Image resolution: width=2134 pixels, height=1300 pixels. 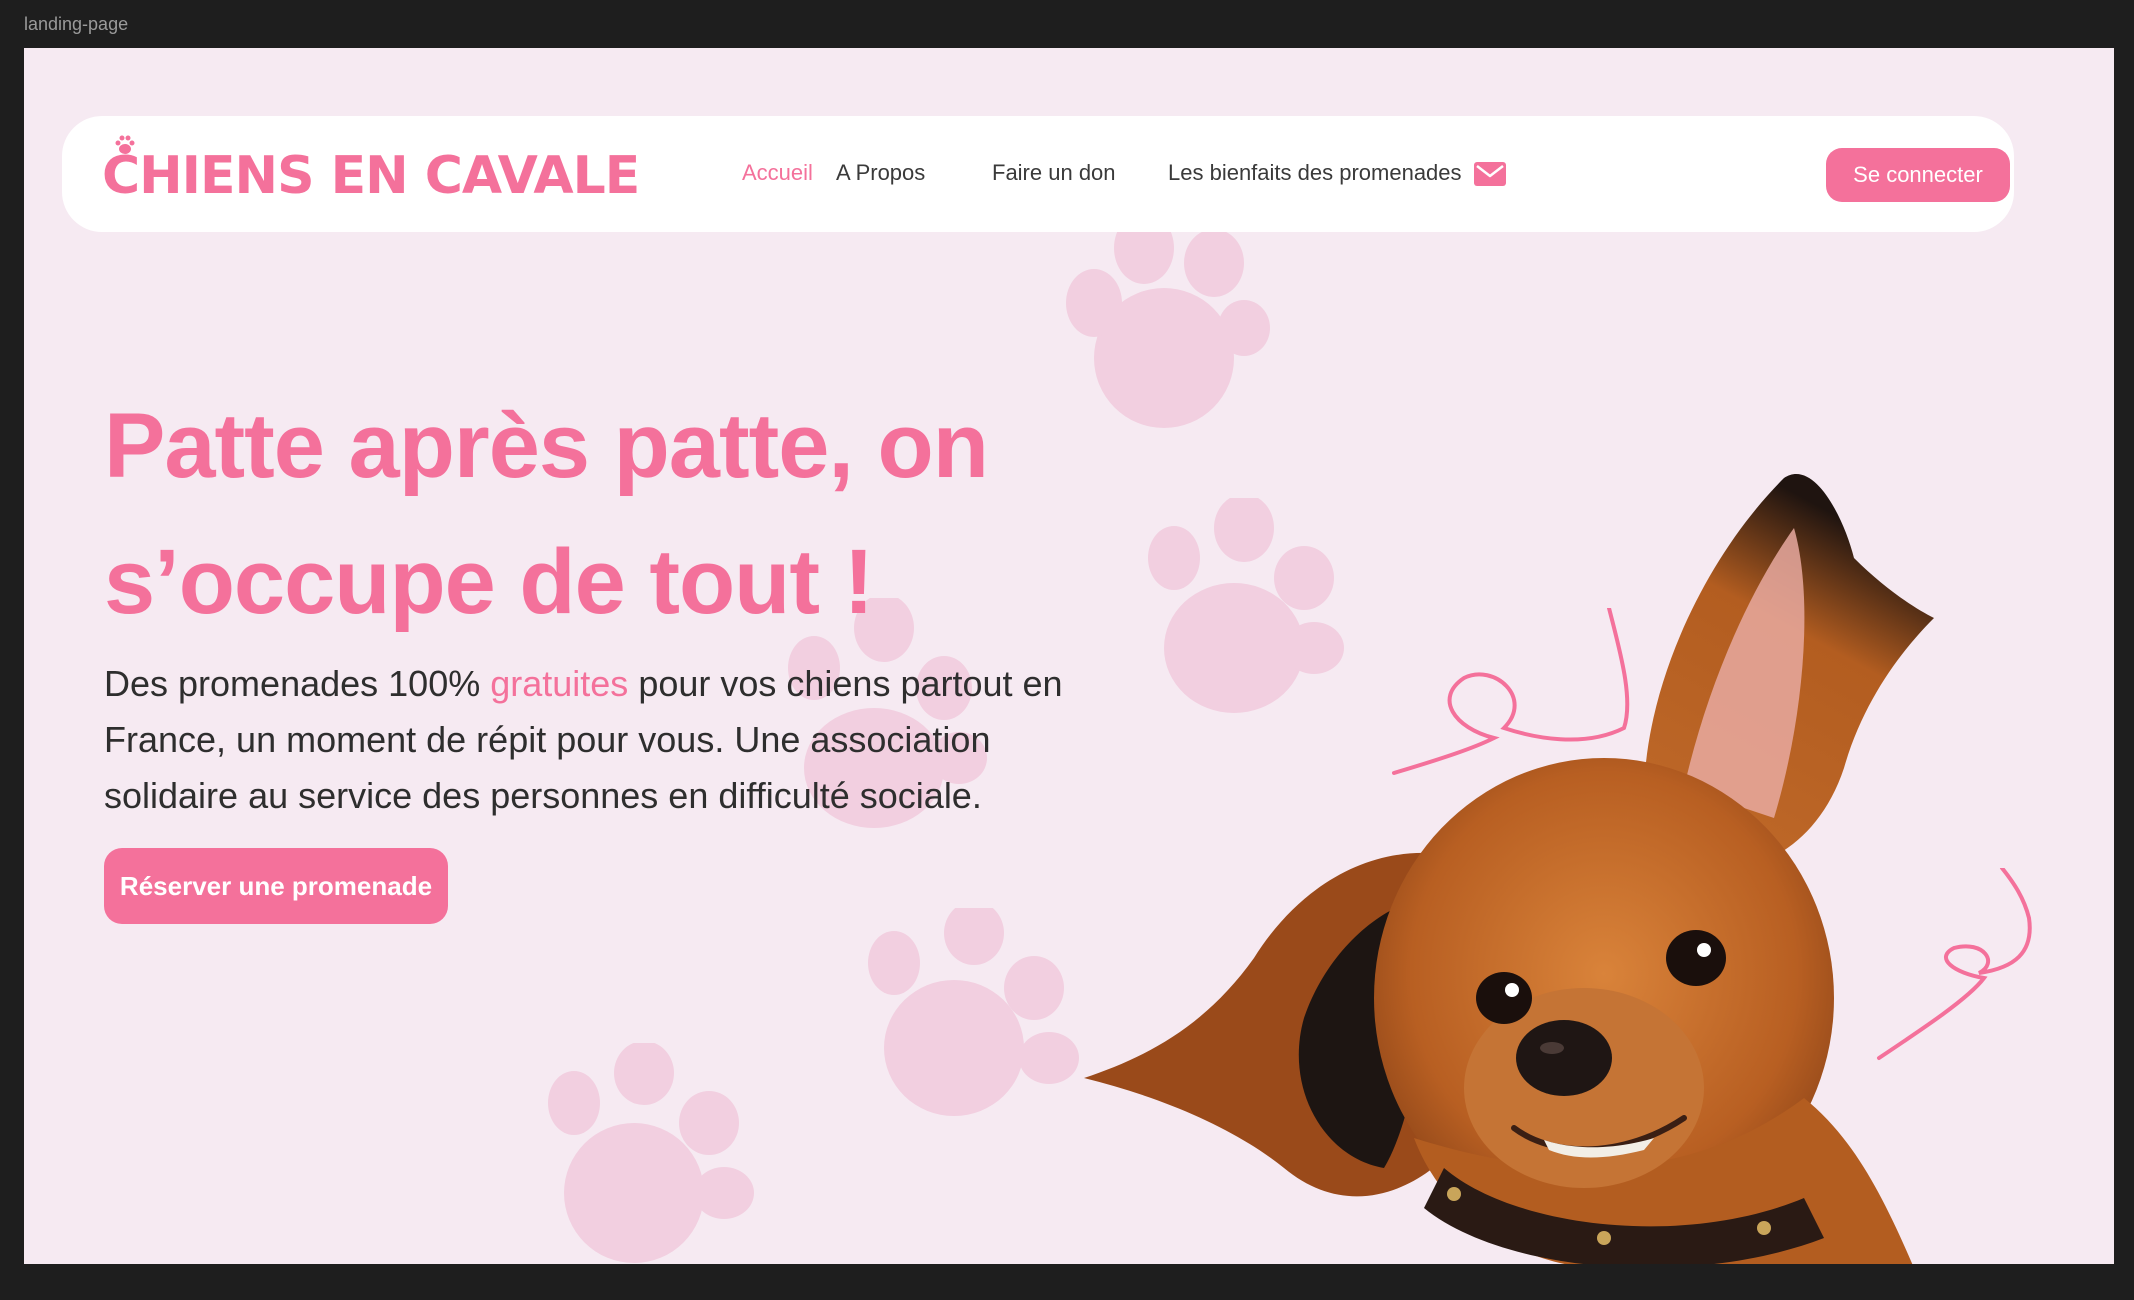 I want to click on hero-subtext-start: Des promenades 100%, so click(x=297, y=683).